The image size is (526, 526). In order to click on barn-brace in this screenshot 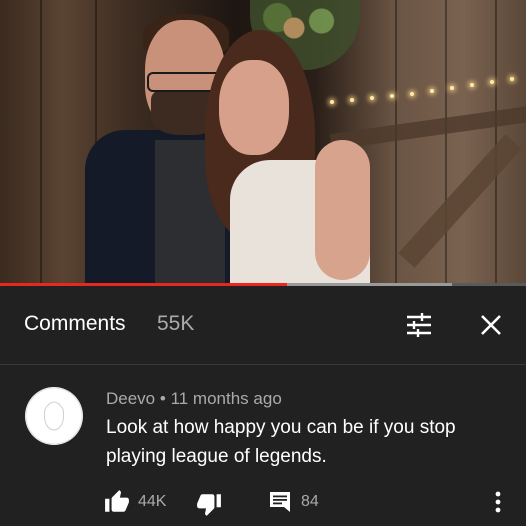, I will do `click(460, 201)`.